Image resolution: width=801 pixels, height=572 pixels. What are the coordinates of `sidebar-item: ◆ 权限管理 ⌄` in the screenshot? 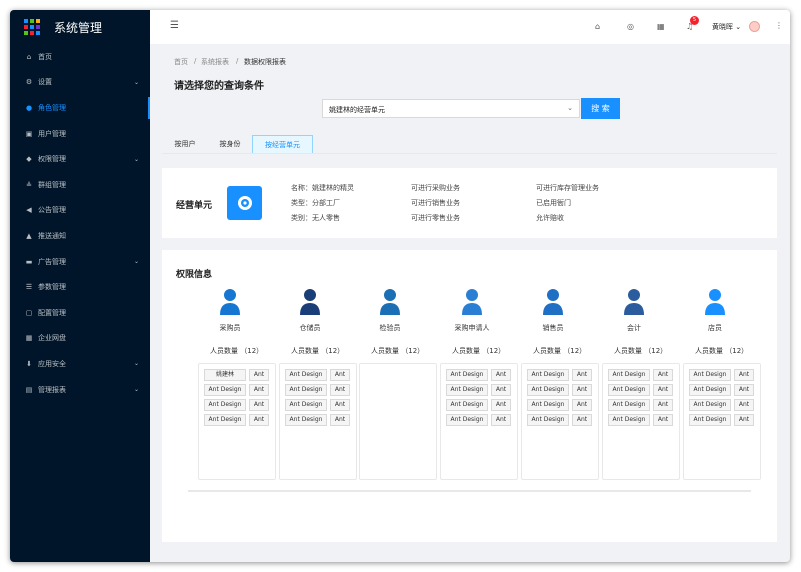 It's located at (80, 159).